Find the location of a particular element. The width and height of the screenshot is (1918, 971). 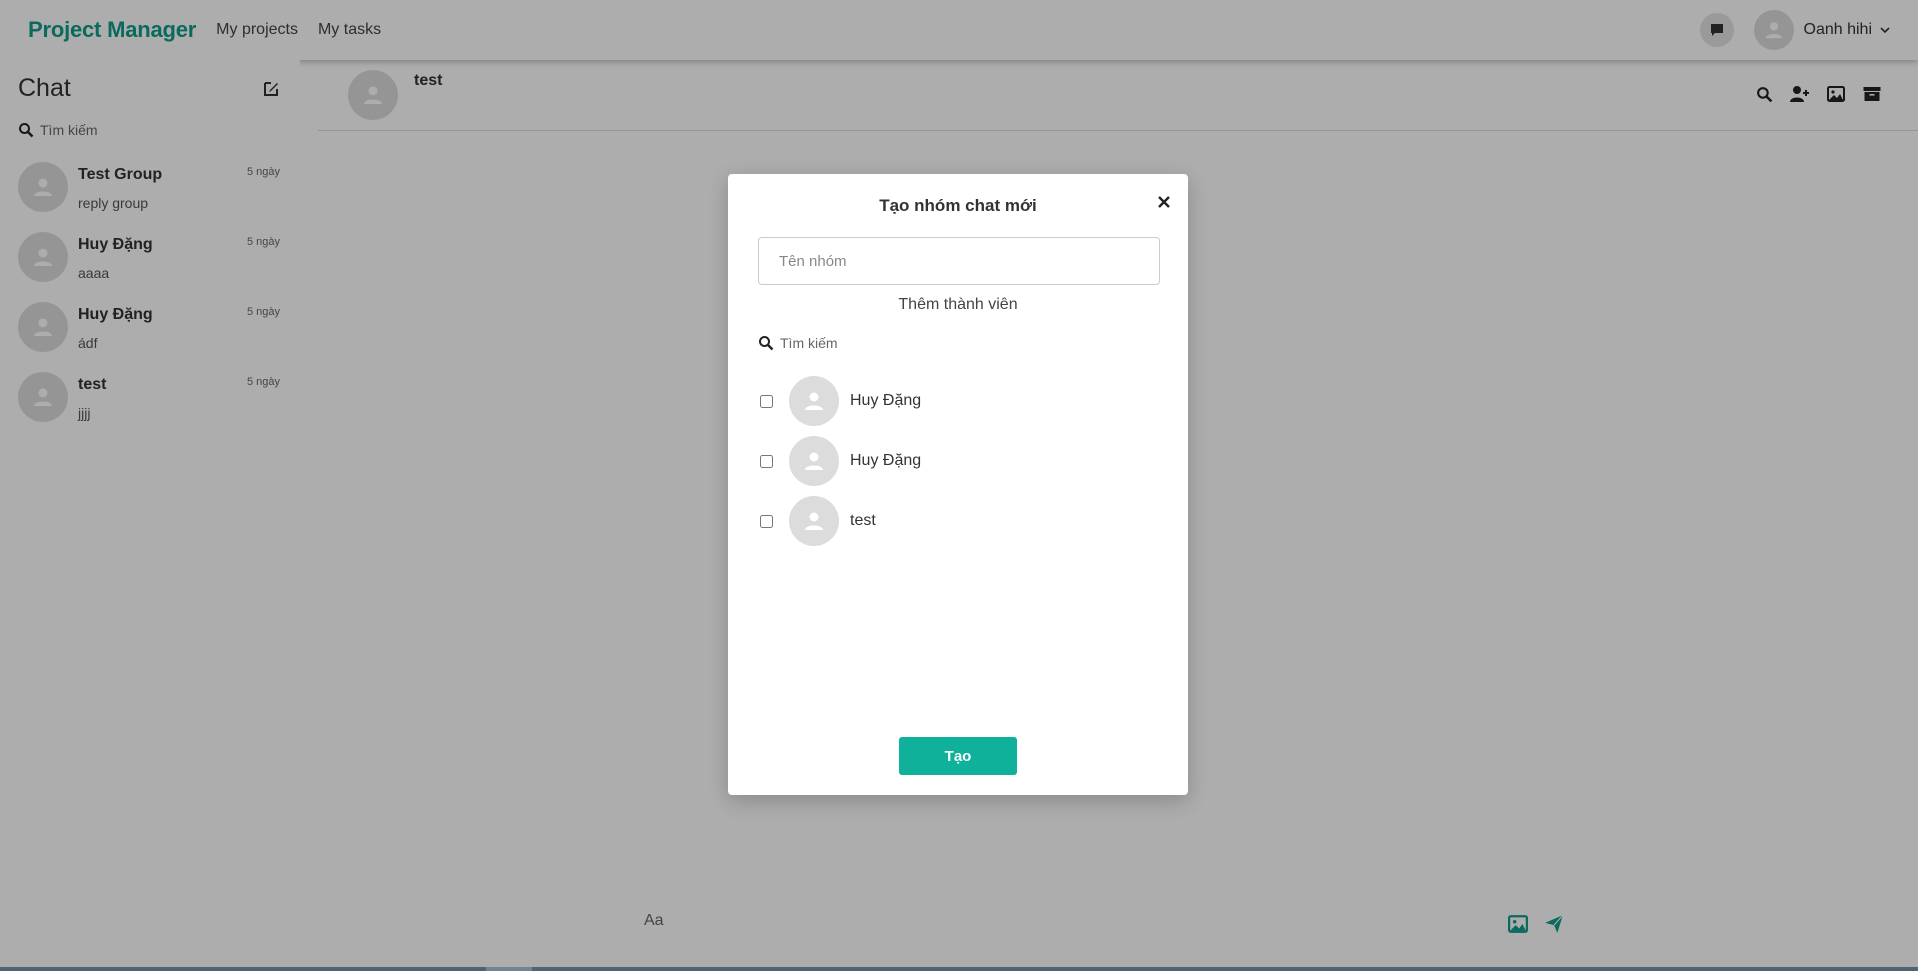

member-search: Tìm kiếm is located at coordinates (798, 343).